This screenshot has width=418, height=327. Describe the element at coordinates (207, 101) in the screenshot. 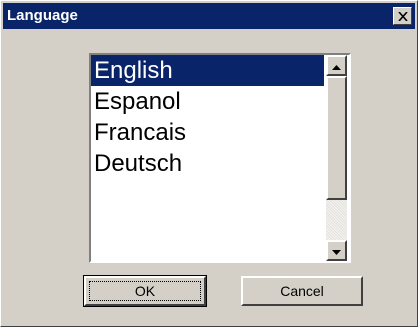

I see `list-item-espanol: Espanol` at that location.